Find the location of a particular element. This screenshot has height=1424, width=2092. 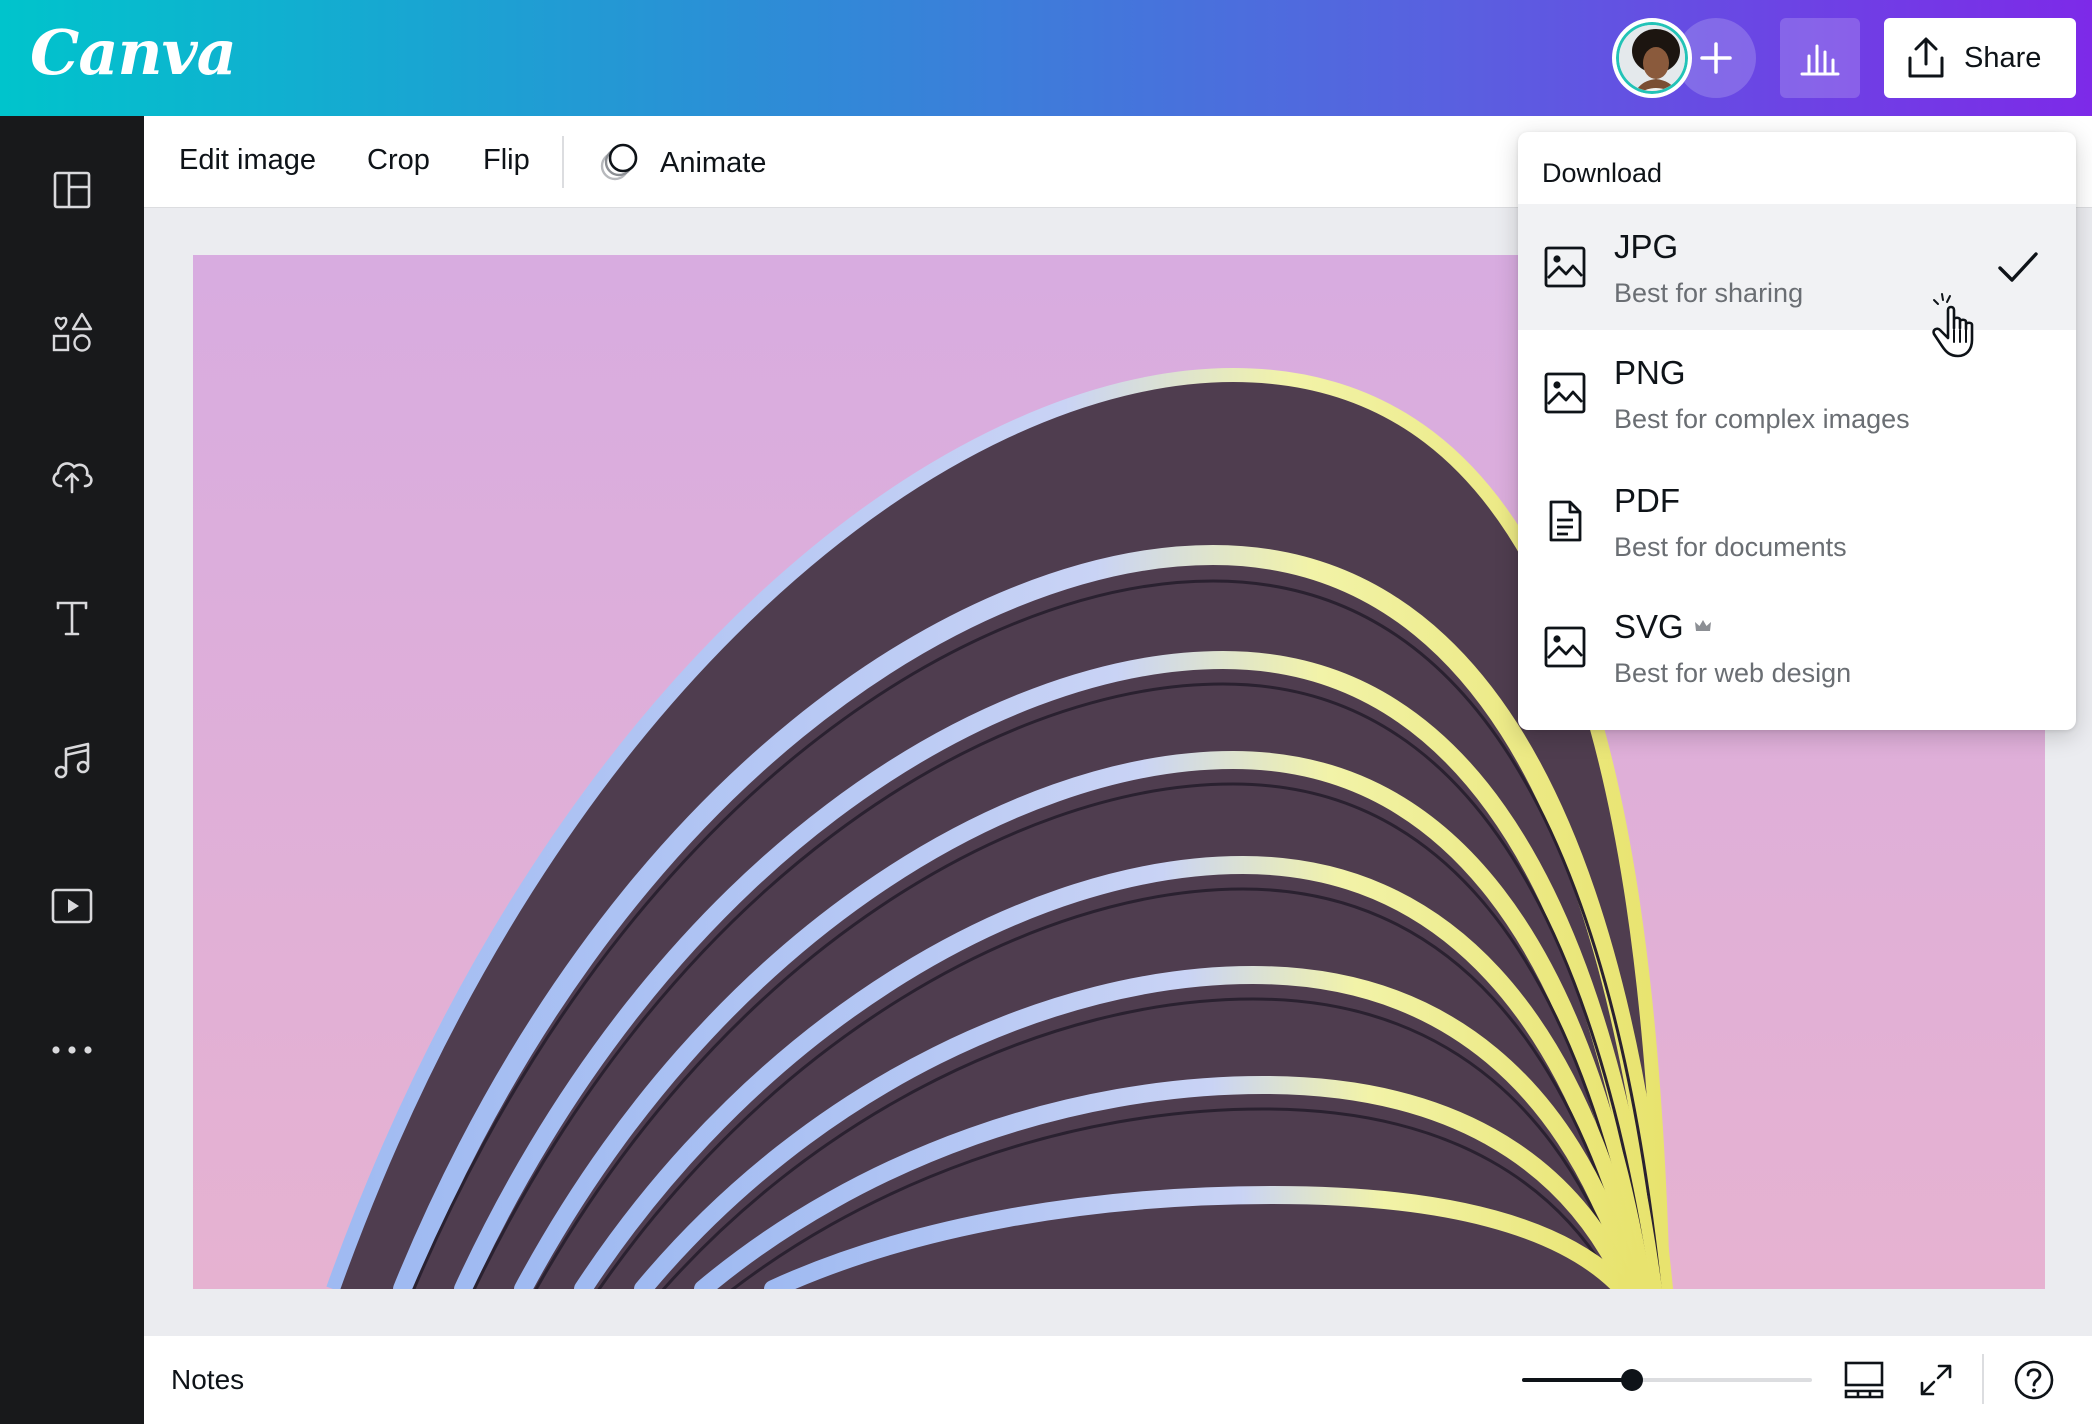

user-portrait is located at coordinates (1653, 59).